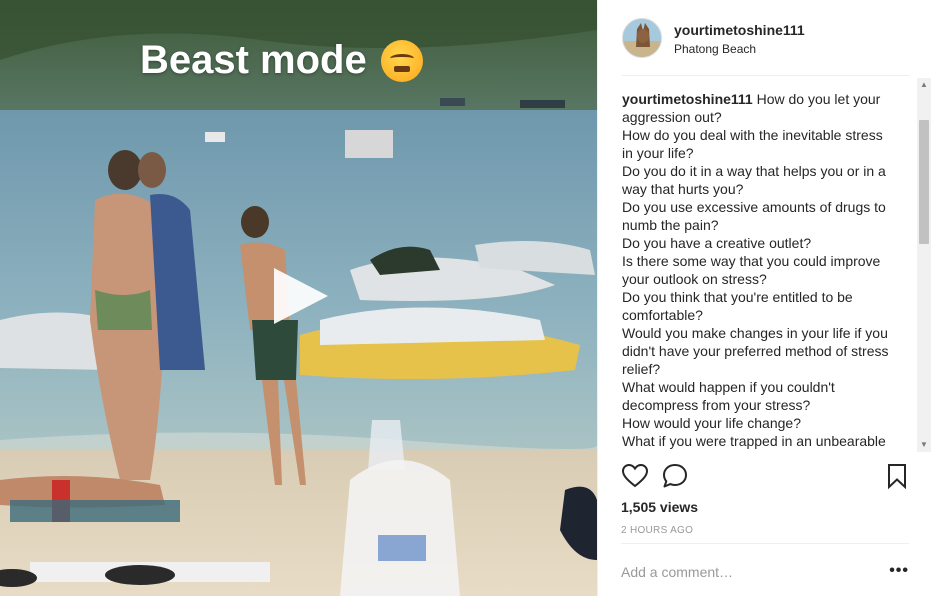 This screenshot has width=931, height=596. I want to click on caption-line: Do you use excessive amounts of drugs to, so click(754, 207).